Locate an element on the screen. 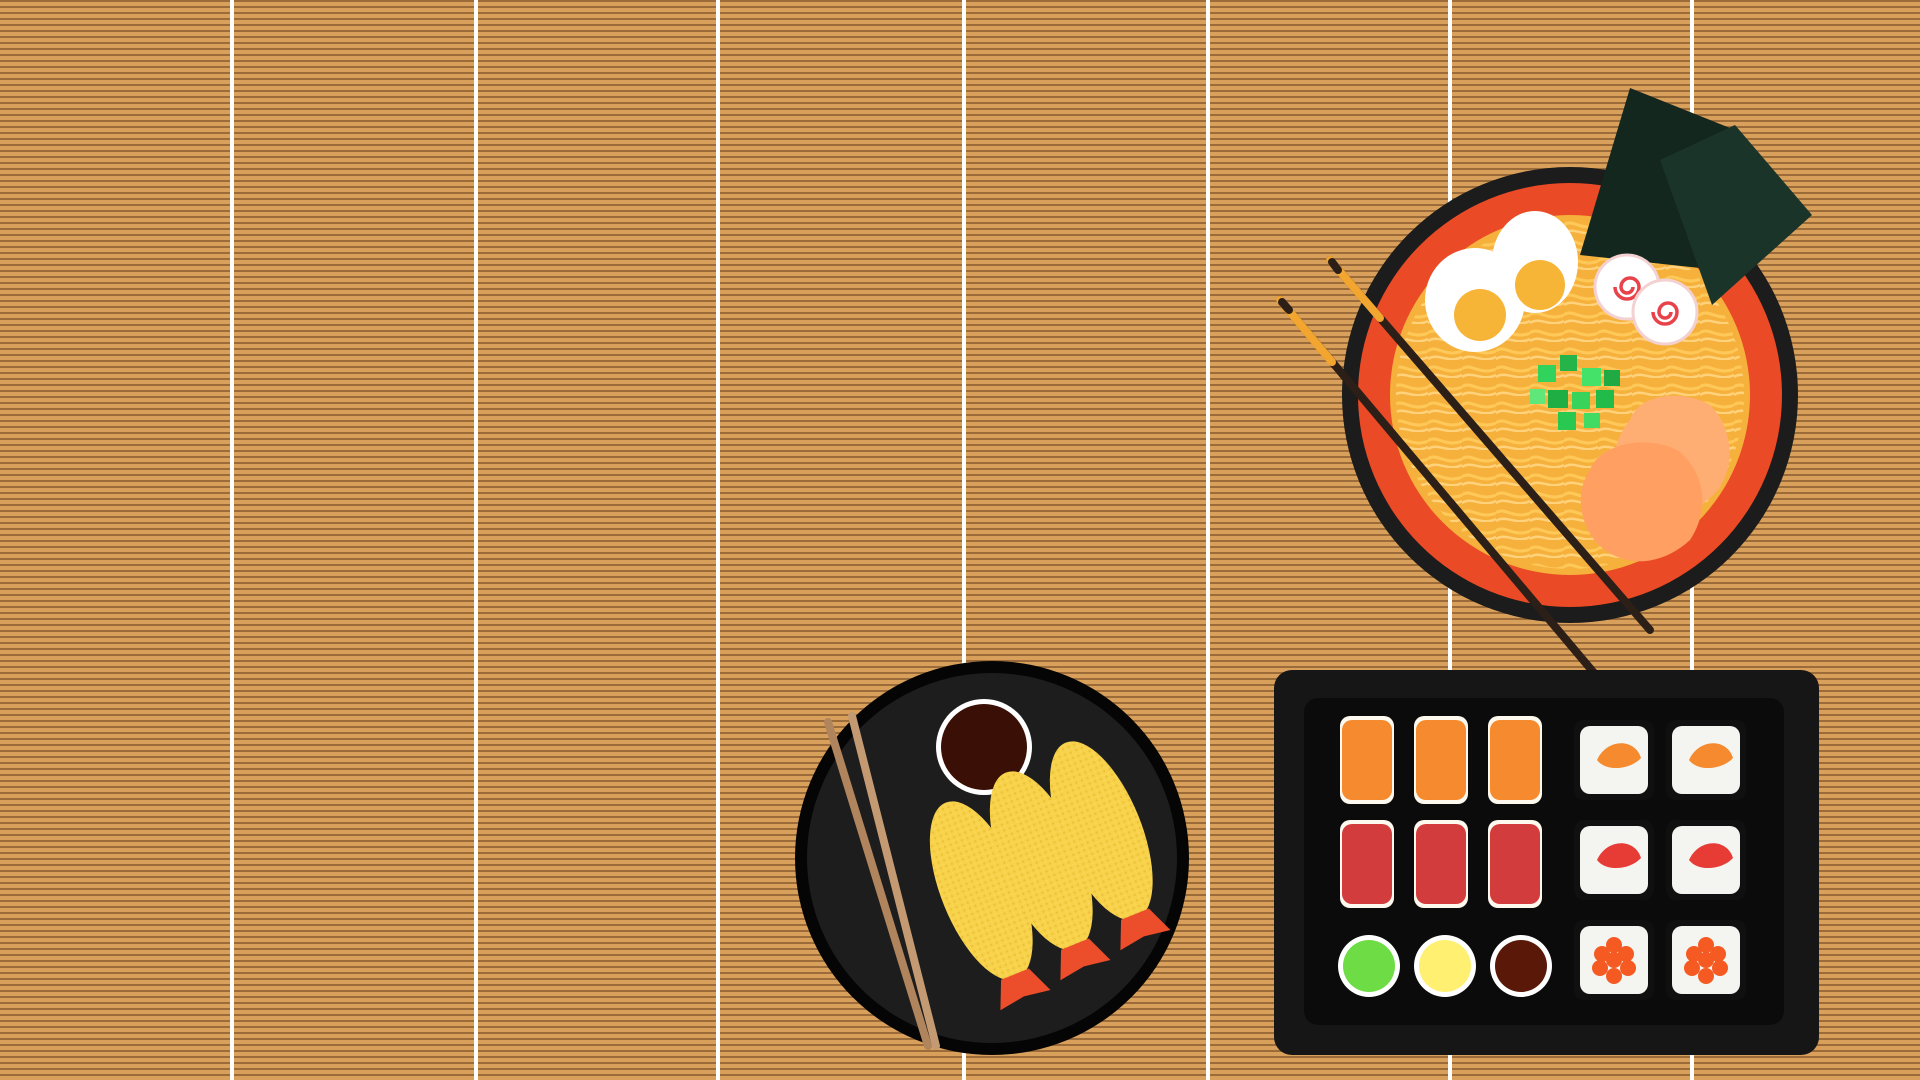 The image size is (1920, 1080). ginger-icon is located at coordinates (1445, 966).